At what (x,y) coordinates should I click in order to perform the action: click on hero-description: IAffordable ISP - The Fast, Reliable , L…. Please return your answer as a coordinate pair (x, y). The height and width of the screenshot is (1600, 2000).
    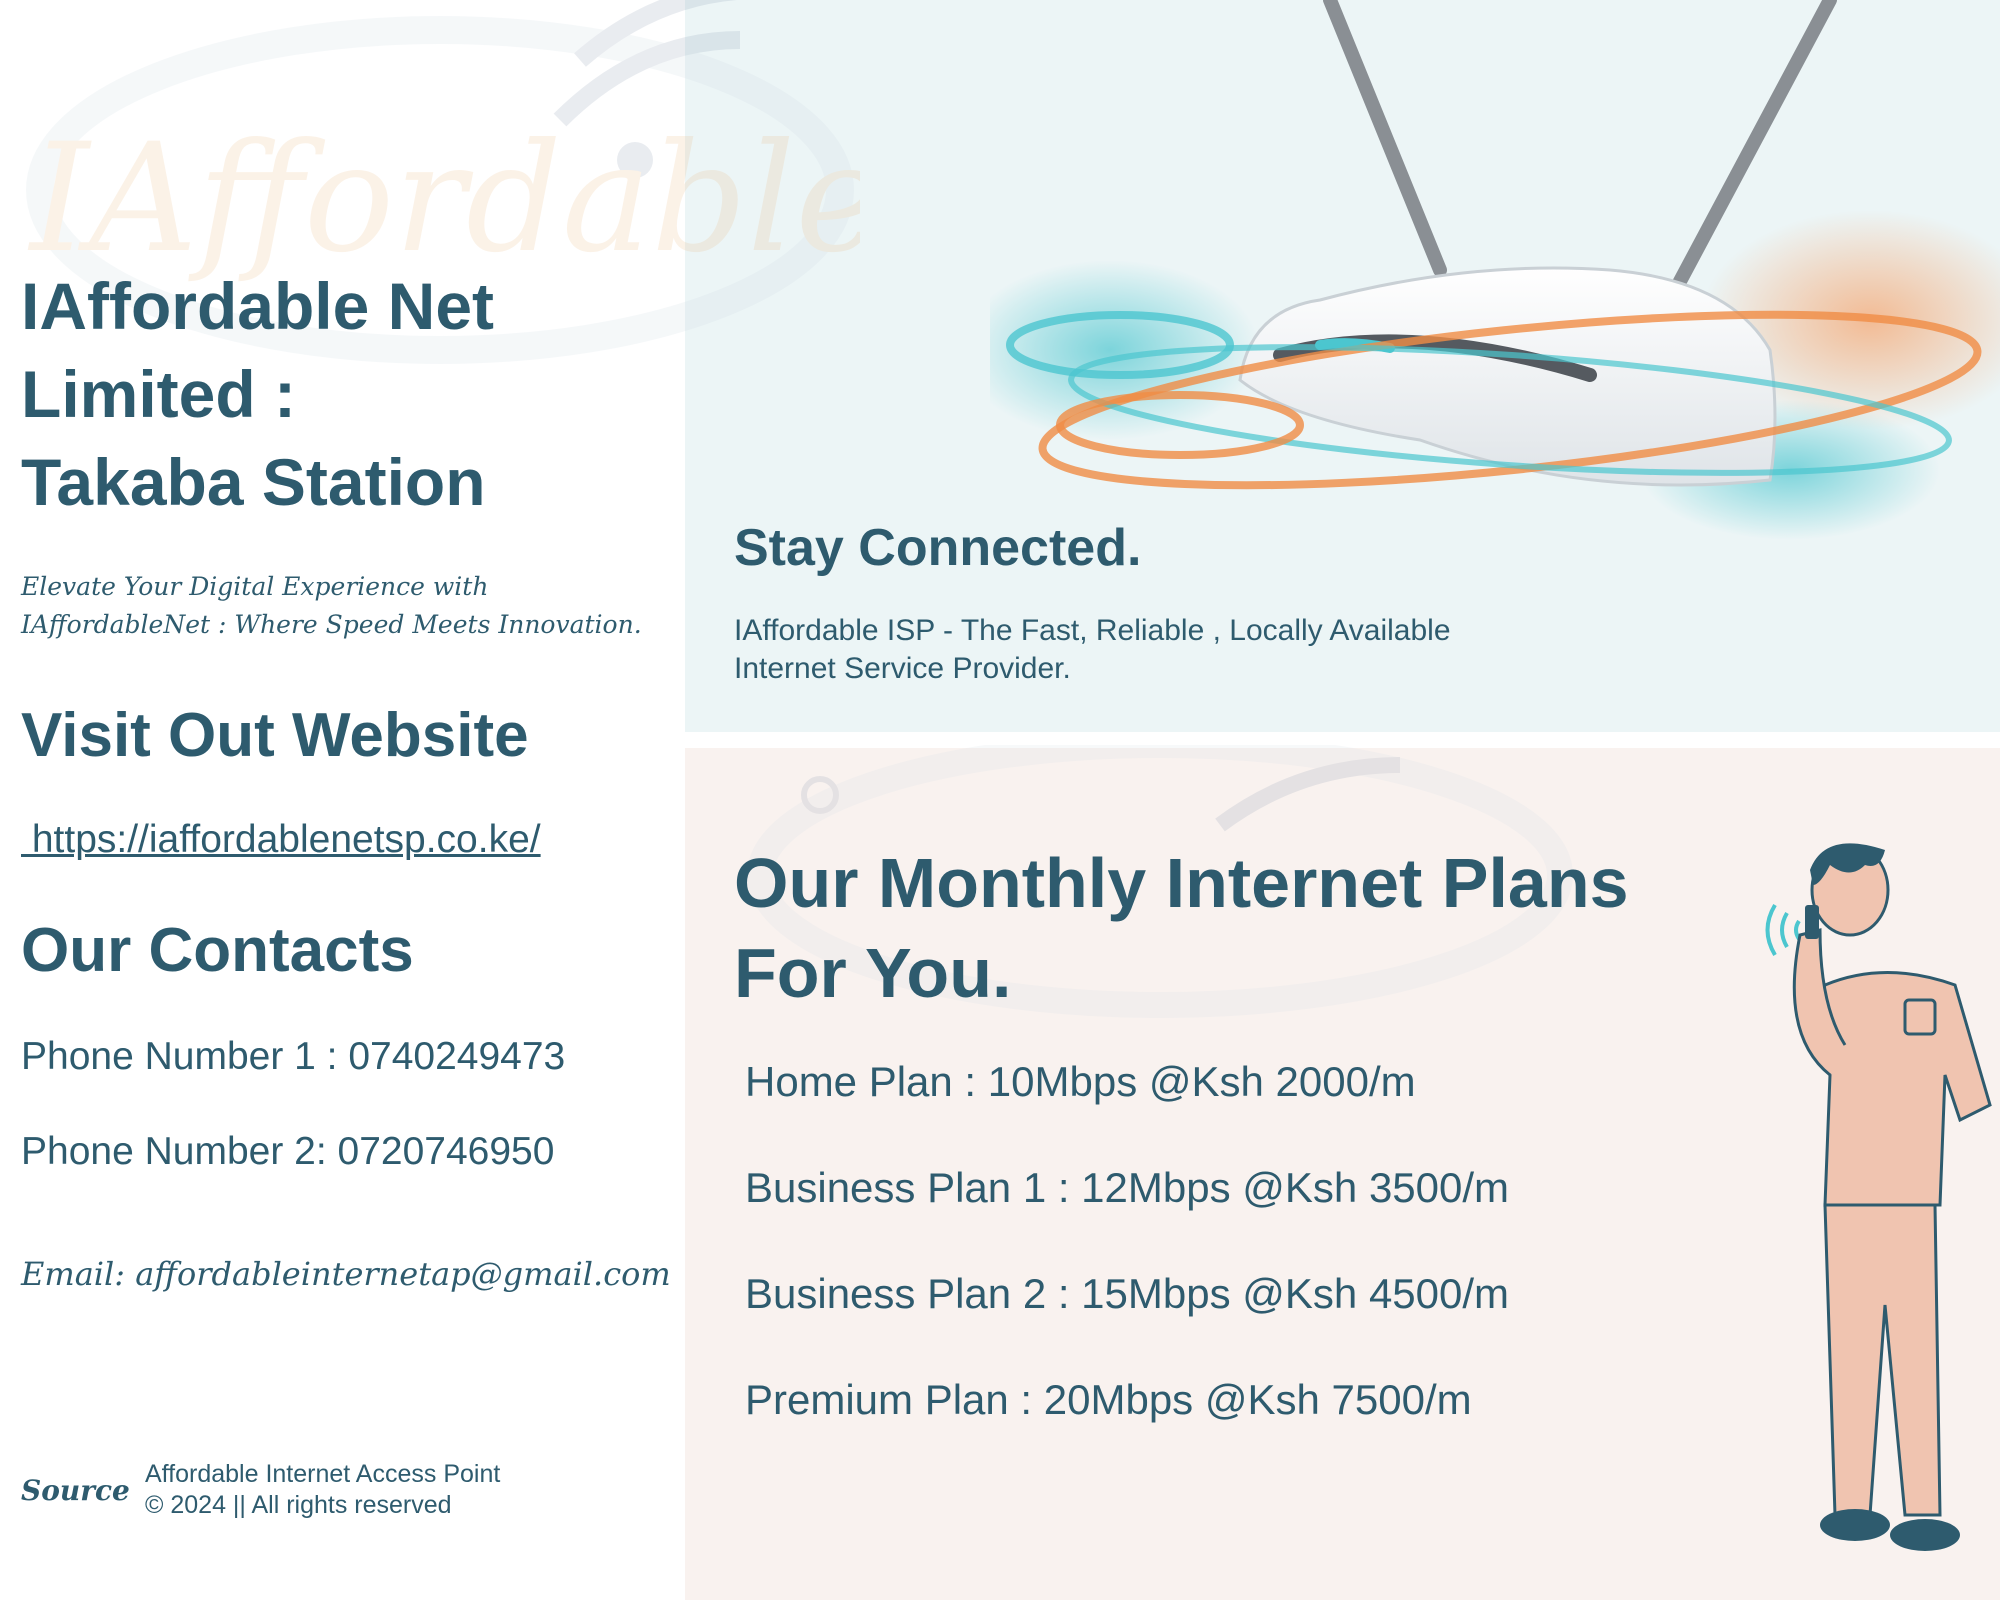
    Looking at the image, I should click on (1154, 650).